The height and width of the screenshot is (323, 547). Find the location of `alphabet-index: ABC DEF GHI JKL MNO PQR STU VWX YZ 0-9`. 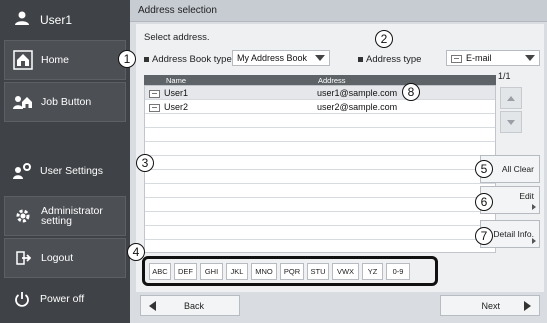

alphabet-index: ABC DEF GHI JKL MNO PQR STU VWX YZ 0-9 is located at coordinates (290, 271).